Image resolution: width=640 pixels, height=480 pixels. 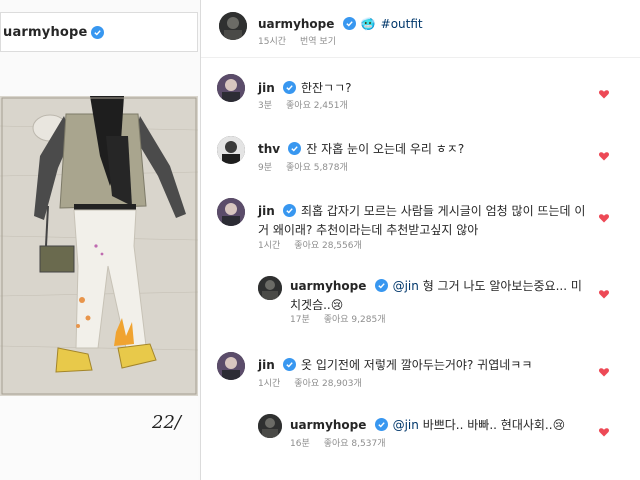 What do you see at coordinates (272, 42) in the screenshot?
I see `post-time: 15시간` at bounding box center [272, 42].